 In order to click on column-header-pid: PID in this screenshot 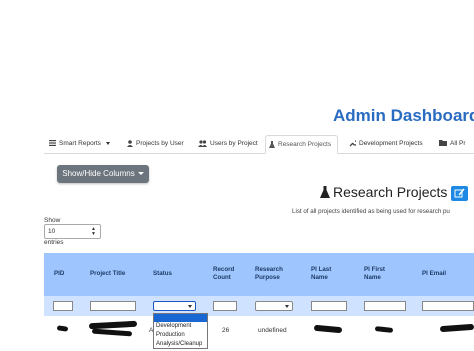, I will do `click(59, 274)`.